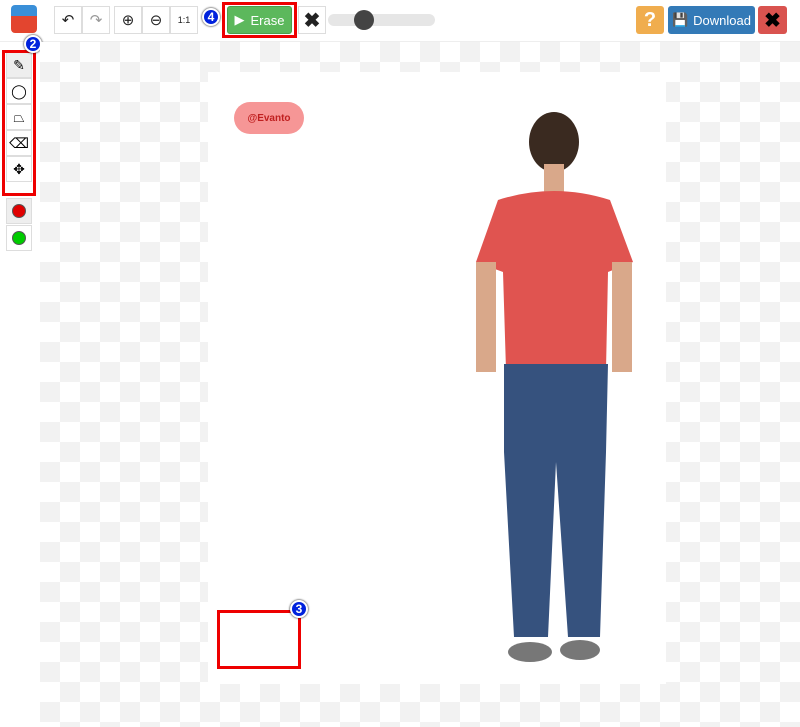  Describe the element at coordinates (21, 381) in the screenshot. I see `sidebar: ✎ ◯ ⏢ ⌫ ✥ 2` at that location.